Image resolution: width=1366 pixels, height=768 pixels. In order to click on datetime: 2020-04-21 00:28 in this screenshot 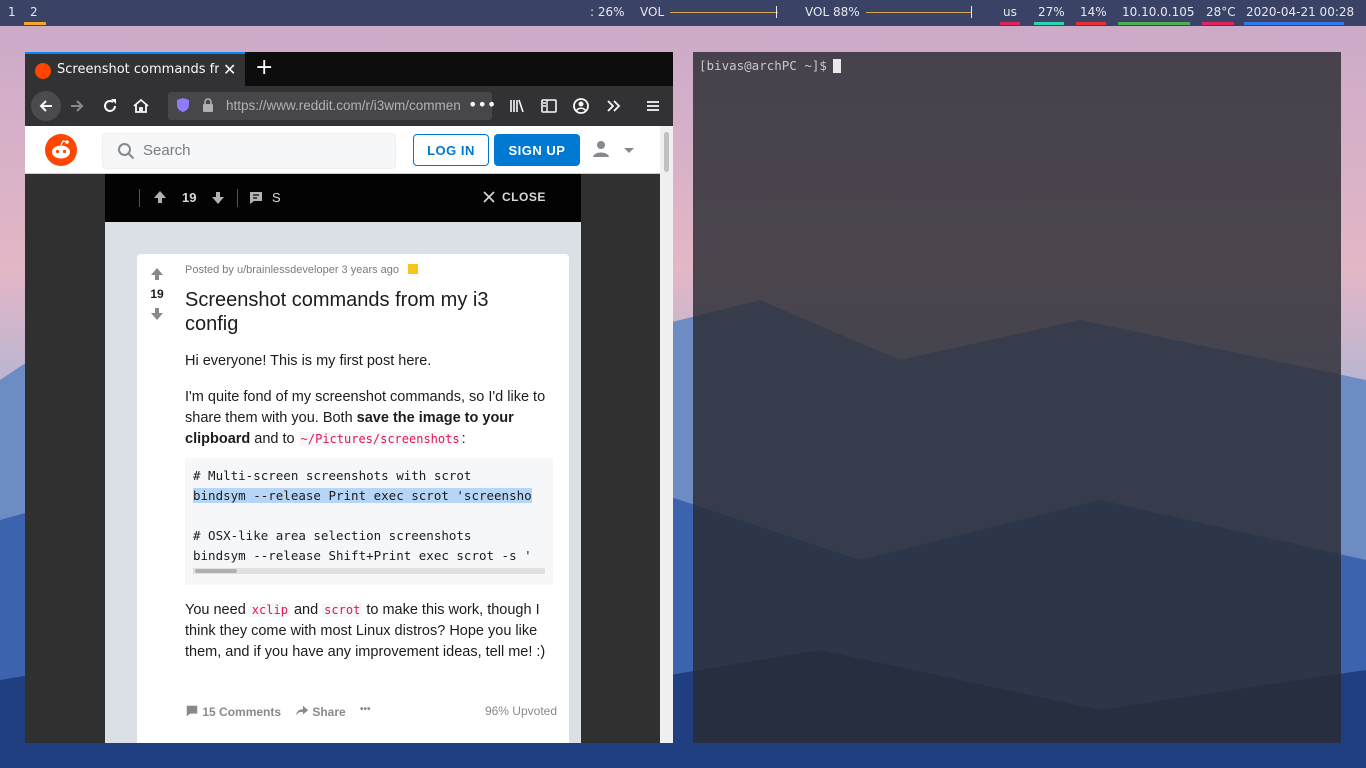, I will do `click(1300, 12)`.